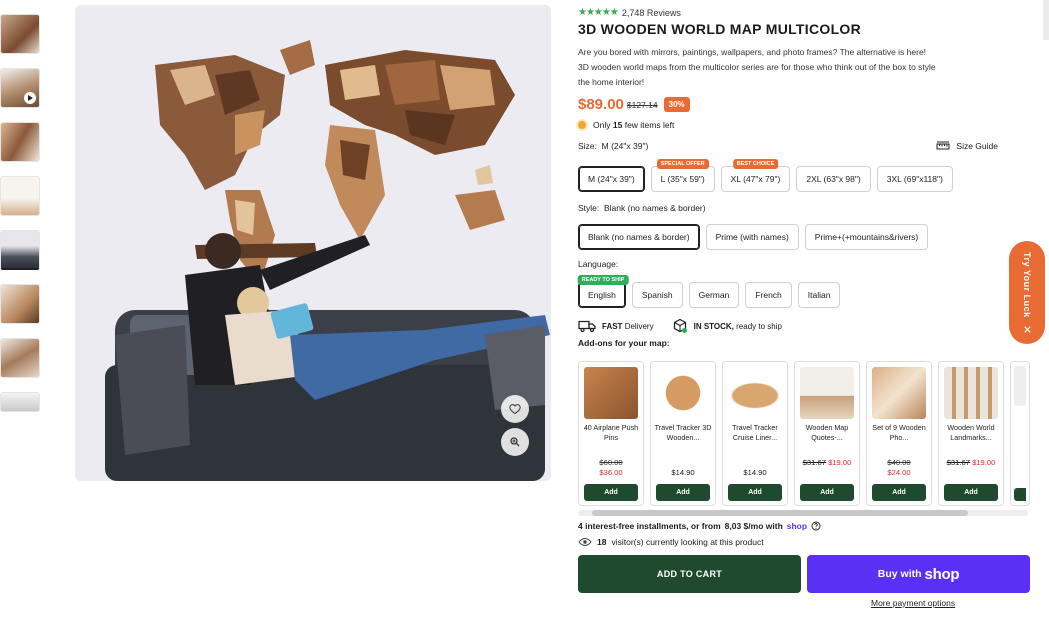 The width and height of the screenshot is (1049, 635). Describe the element at coordinates (602, 125) in the screenshot. I see `stock-prefix: Only` at that location.